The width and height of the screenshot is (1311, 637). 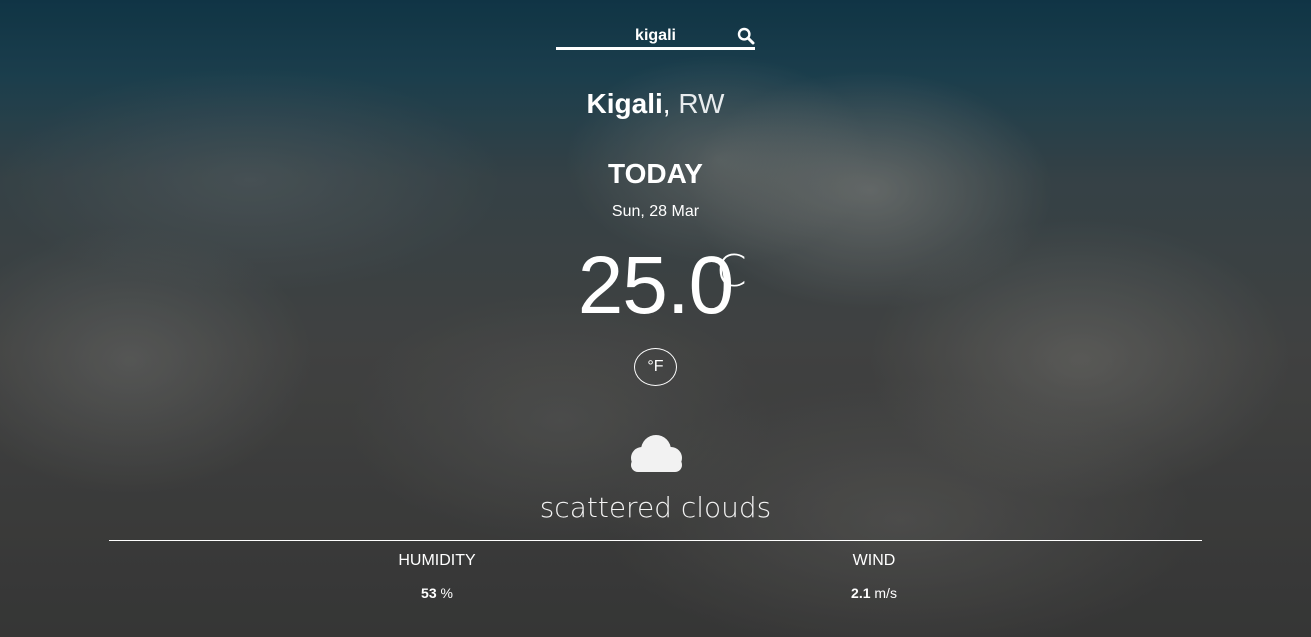 I want to click on cloud-icon, so click(x=656, y=453).